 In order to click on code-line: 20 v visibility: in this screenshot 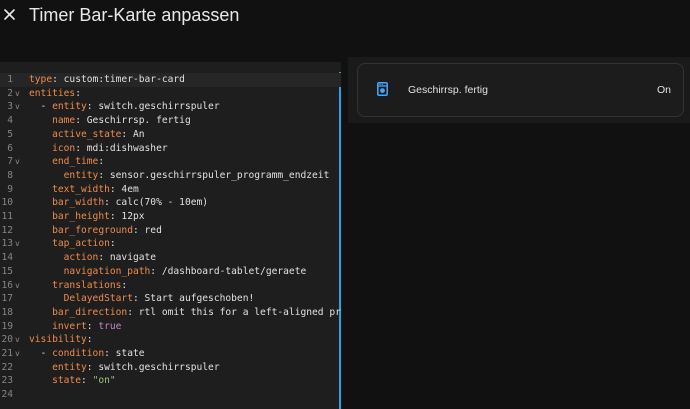, I will do `click(170, 340)`.